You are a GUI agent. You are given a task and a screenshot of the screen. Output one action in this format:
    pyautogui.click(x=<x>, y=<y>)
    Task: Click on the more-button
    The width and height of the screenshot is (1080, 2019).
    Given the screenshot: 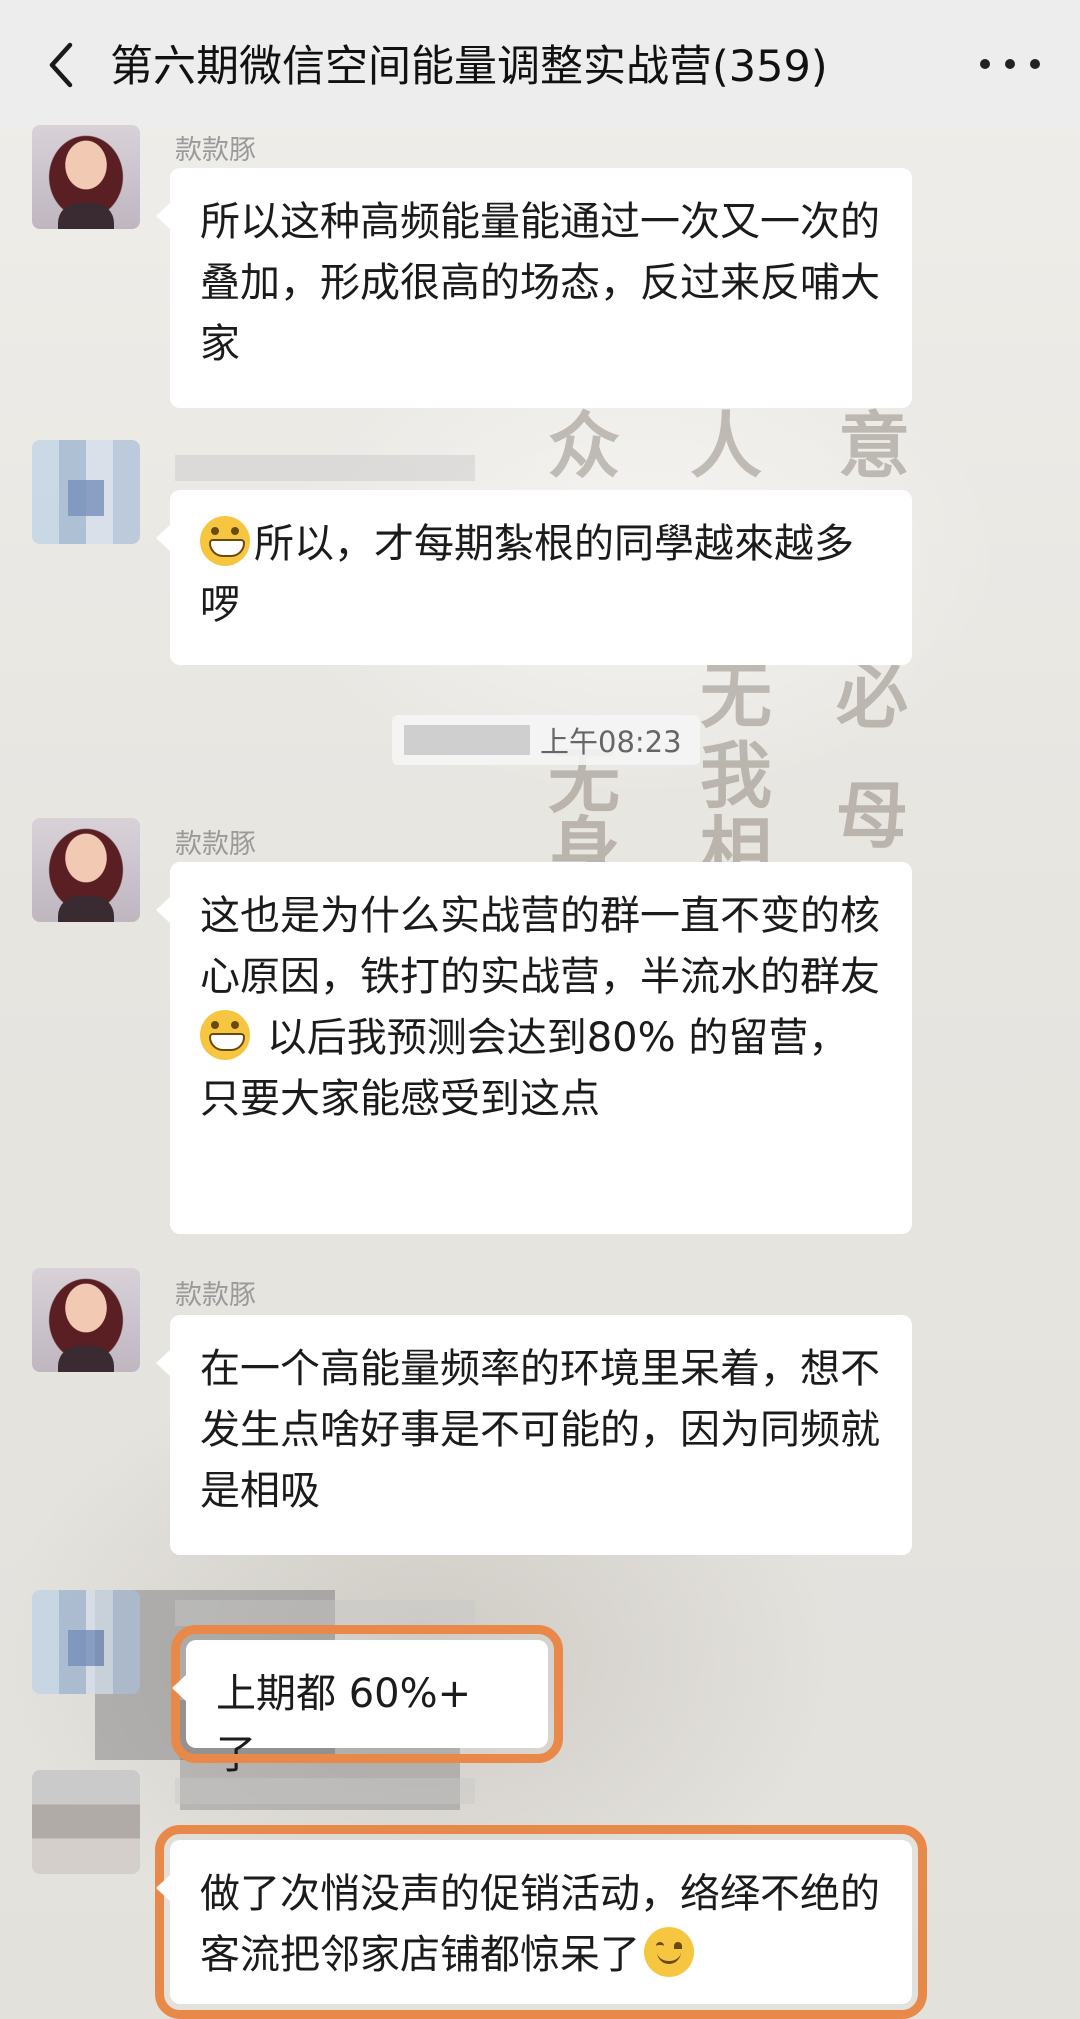 What is the action you would take?
    pyautogui.click(x=1010, y=64)
    